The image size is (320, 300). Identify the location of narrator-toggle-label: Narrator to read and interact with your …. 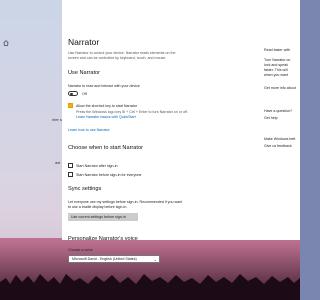
(104, 86).